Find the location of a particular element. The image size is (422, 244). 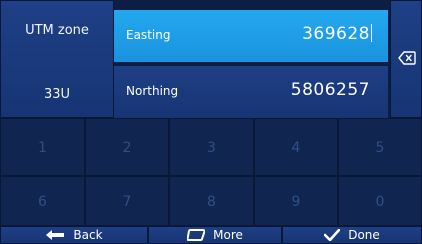

utm-zone-value: 33U is located at coordinates (57, 94).